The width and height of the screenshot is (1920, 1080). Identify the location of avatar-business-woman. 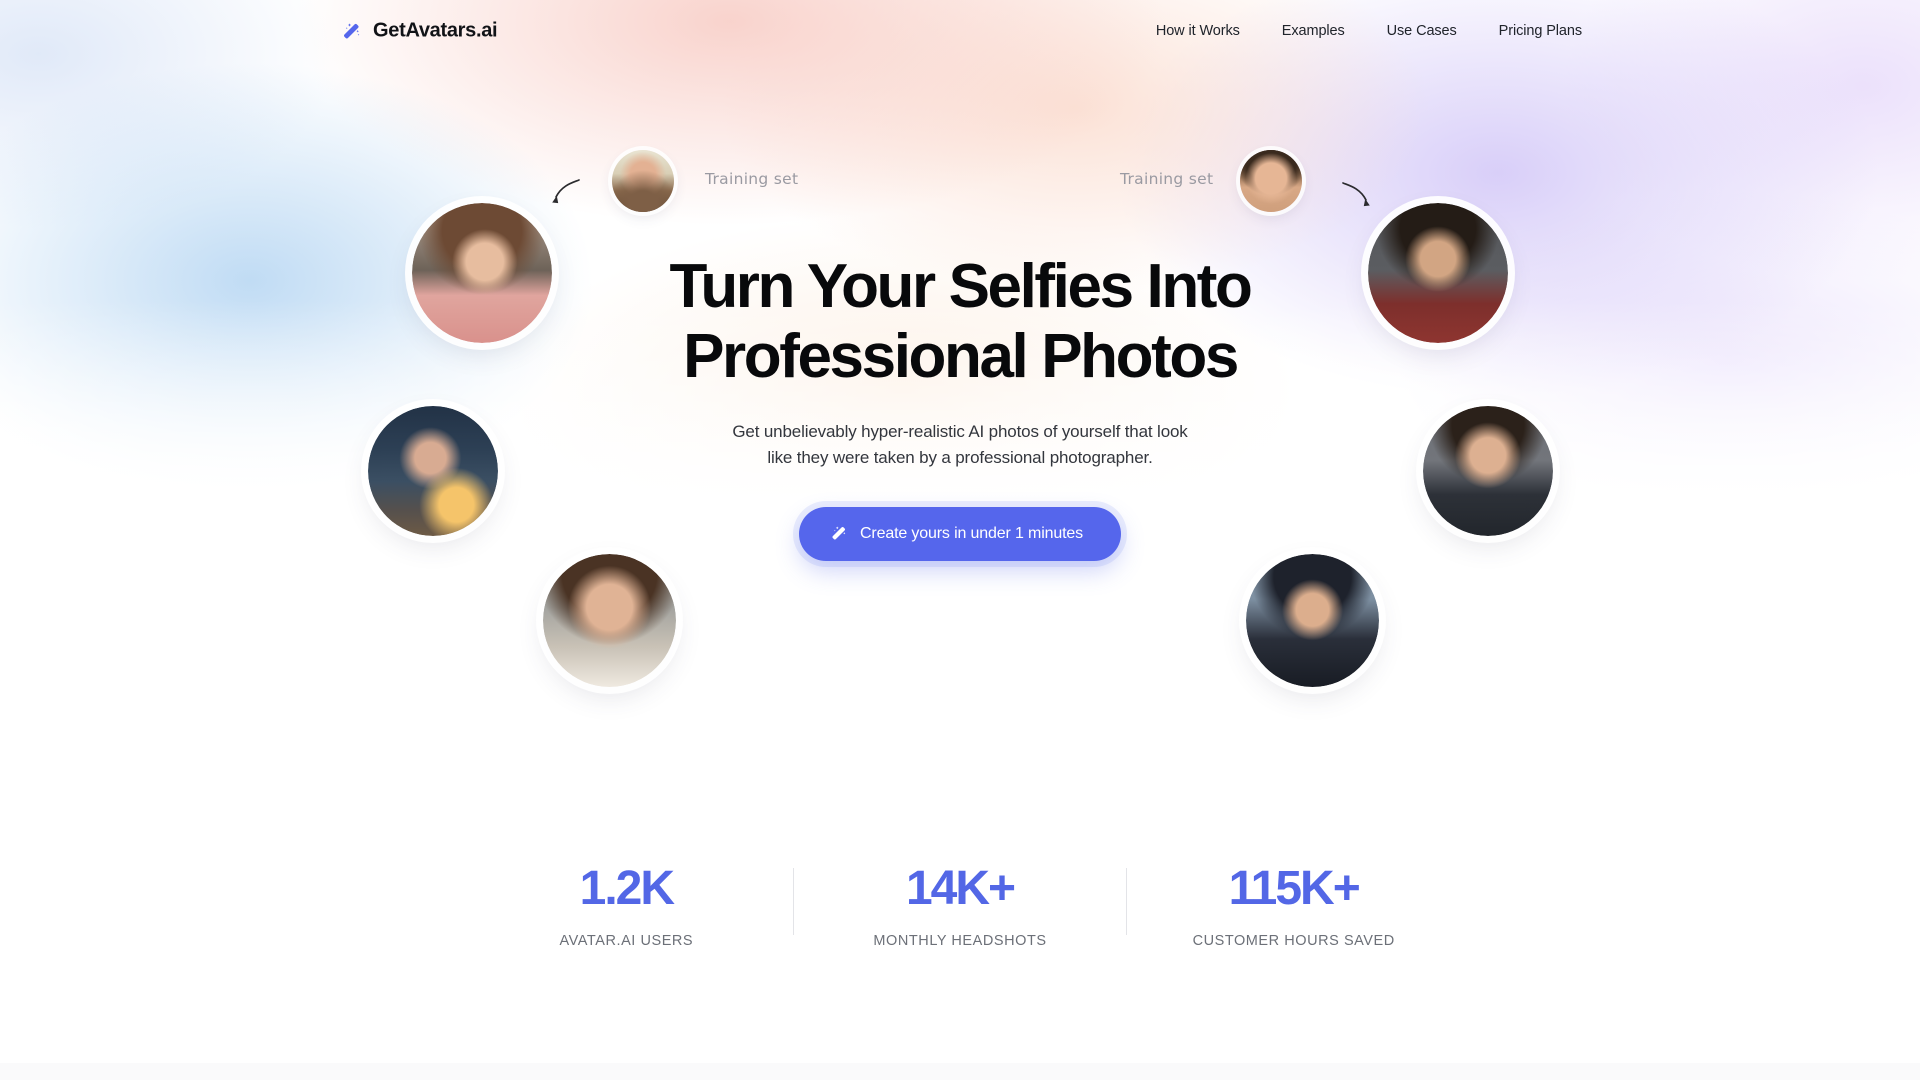
(609, 620).